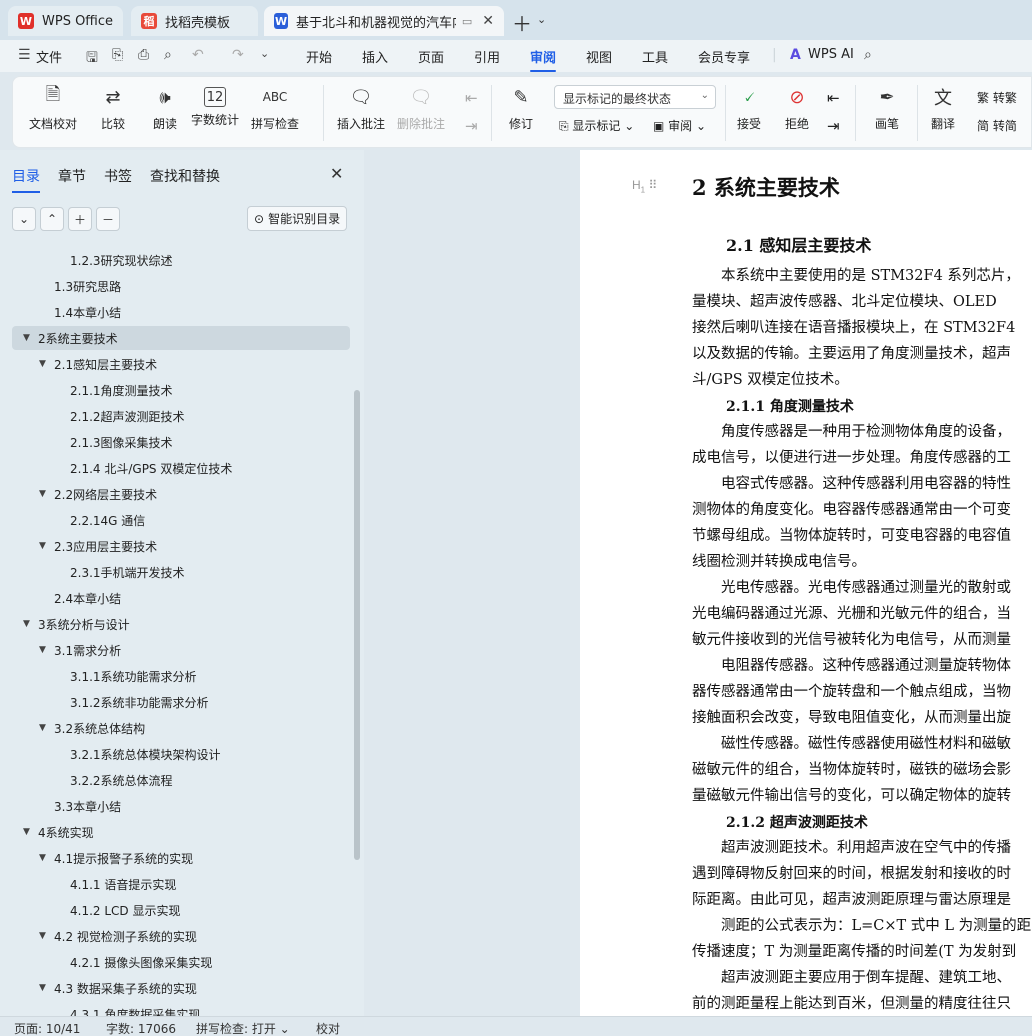  What do you see at coordinates (181, 520) in the screenshot?
I see `toc-item: 2.2.14G 通信` at bounding box center [181, 520].